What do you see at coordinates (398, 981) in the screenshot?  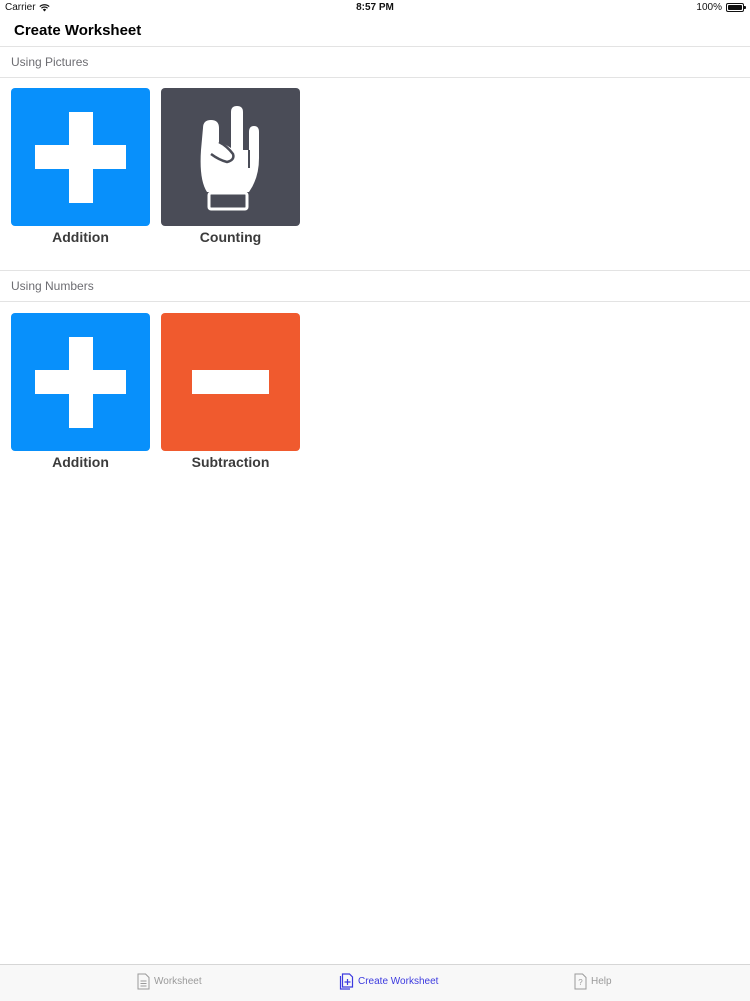 I see `tab-label: Create Worksheet` at bounding box center [398, 981].